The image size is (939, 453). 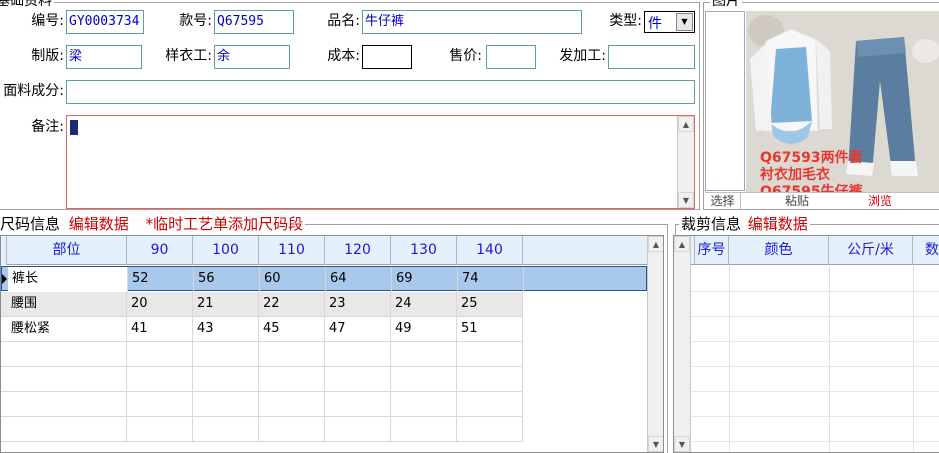 I want to click on text-cursor, so click(x=74, y=127).